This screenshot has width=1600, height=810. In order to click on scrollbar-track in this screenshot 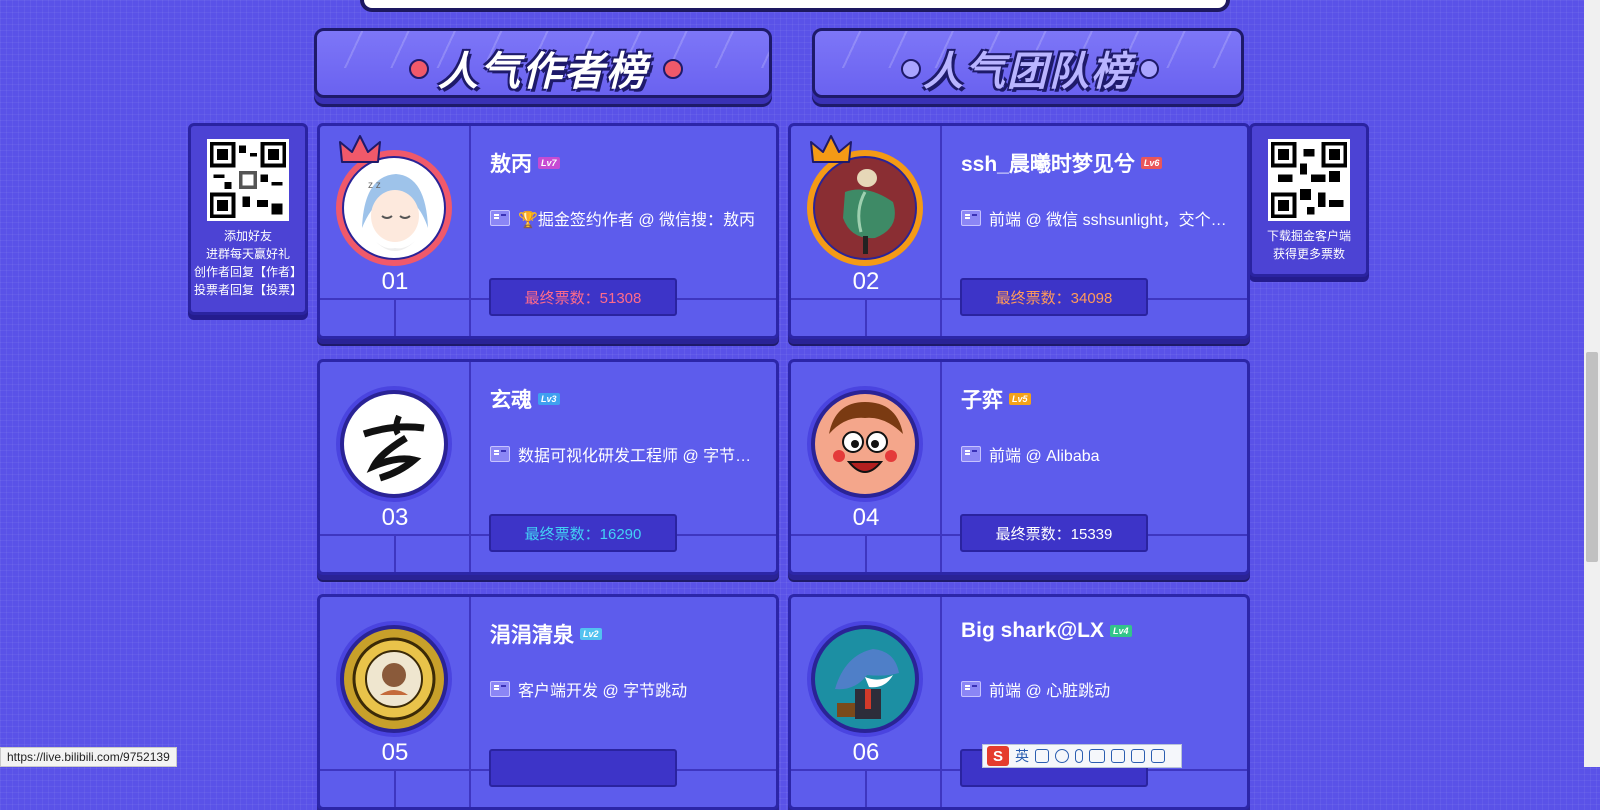, I will do `click(1592, 383)`.